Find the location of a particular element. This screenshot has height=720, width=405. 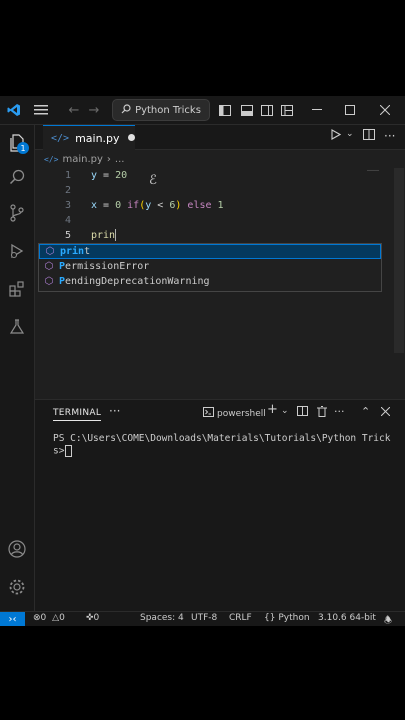

run-debug-icon is located at coordinates (17, 251).